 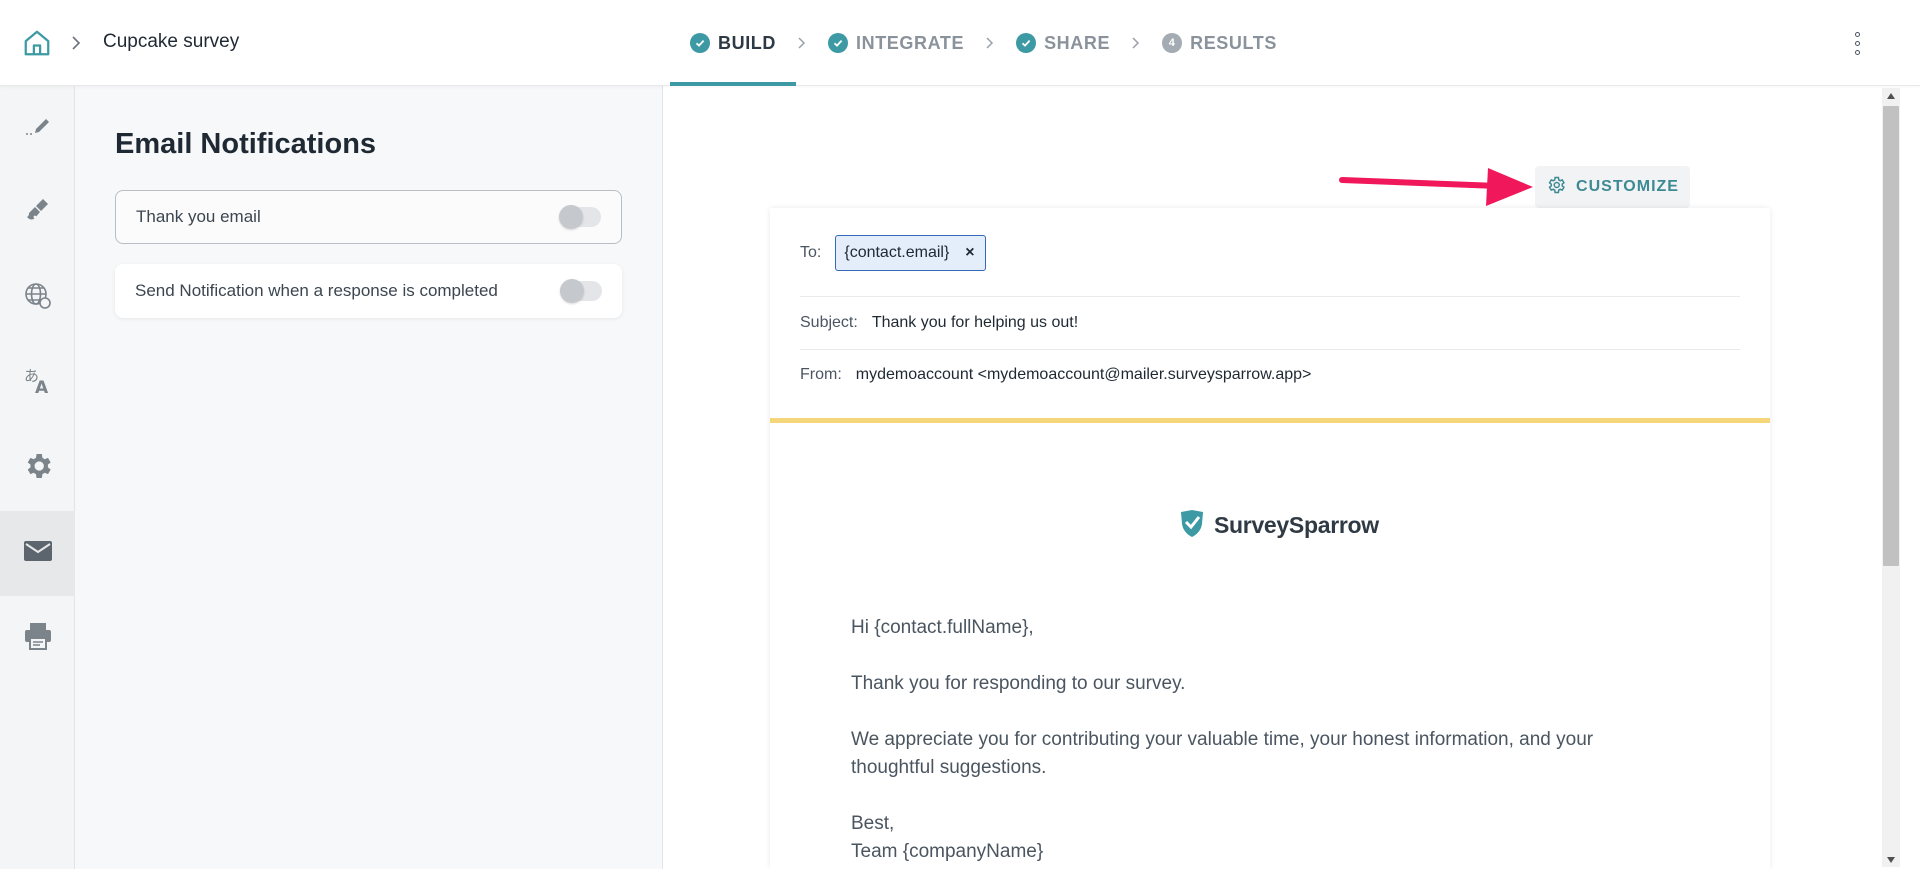 What do you see at coordinates (1891, 336) in the screenshot?
I see `scrollbar-thumb` at bounding box center [1891, 336].